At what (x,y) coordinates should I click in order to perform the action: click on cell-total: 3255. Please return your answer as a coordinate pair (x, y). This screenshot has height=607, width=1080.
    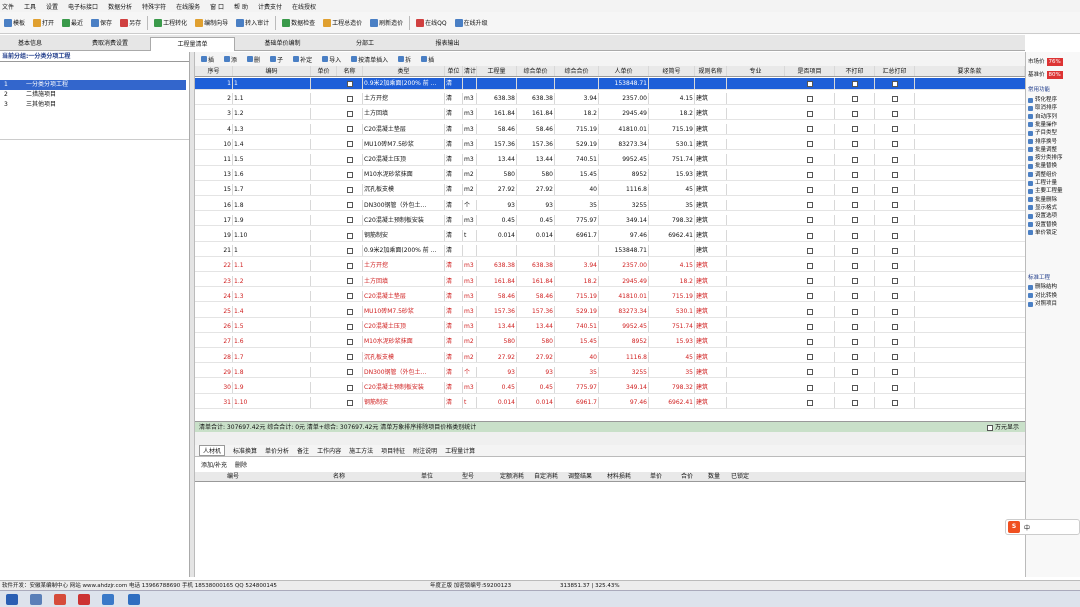
    Looking at the image, I should click on (624, 372).